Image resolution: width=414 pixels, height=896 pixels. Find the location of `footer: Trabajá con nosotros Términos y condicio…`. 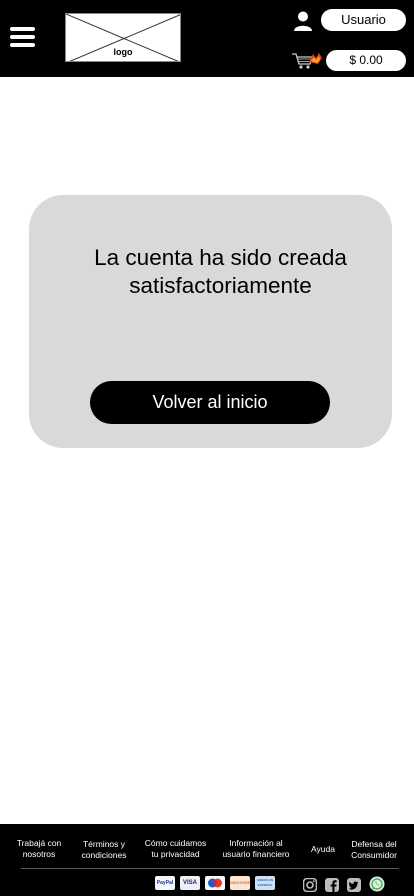

footer: Trabajá con nosotros Términos y condicio… is located at coordinates (207, 860).